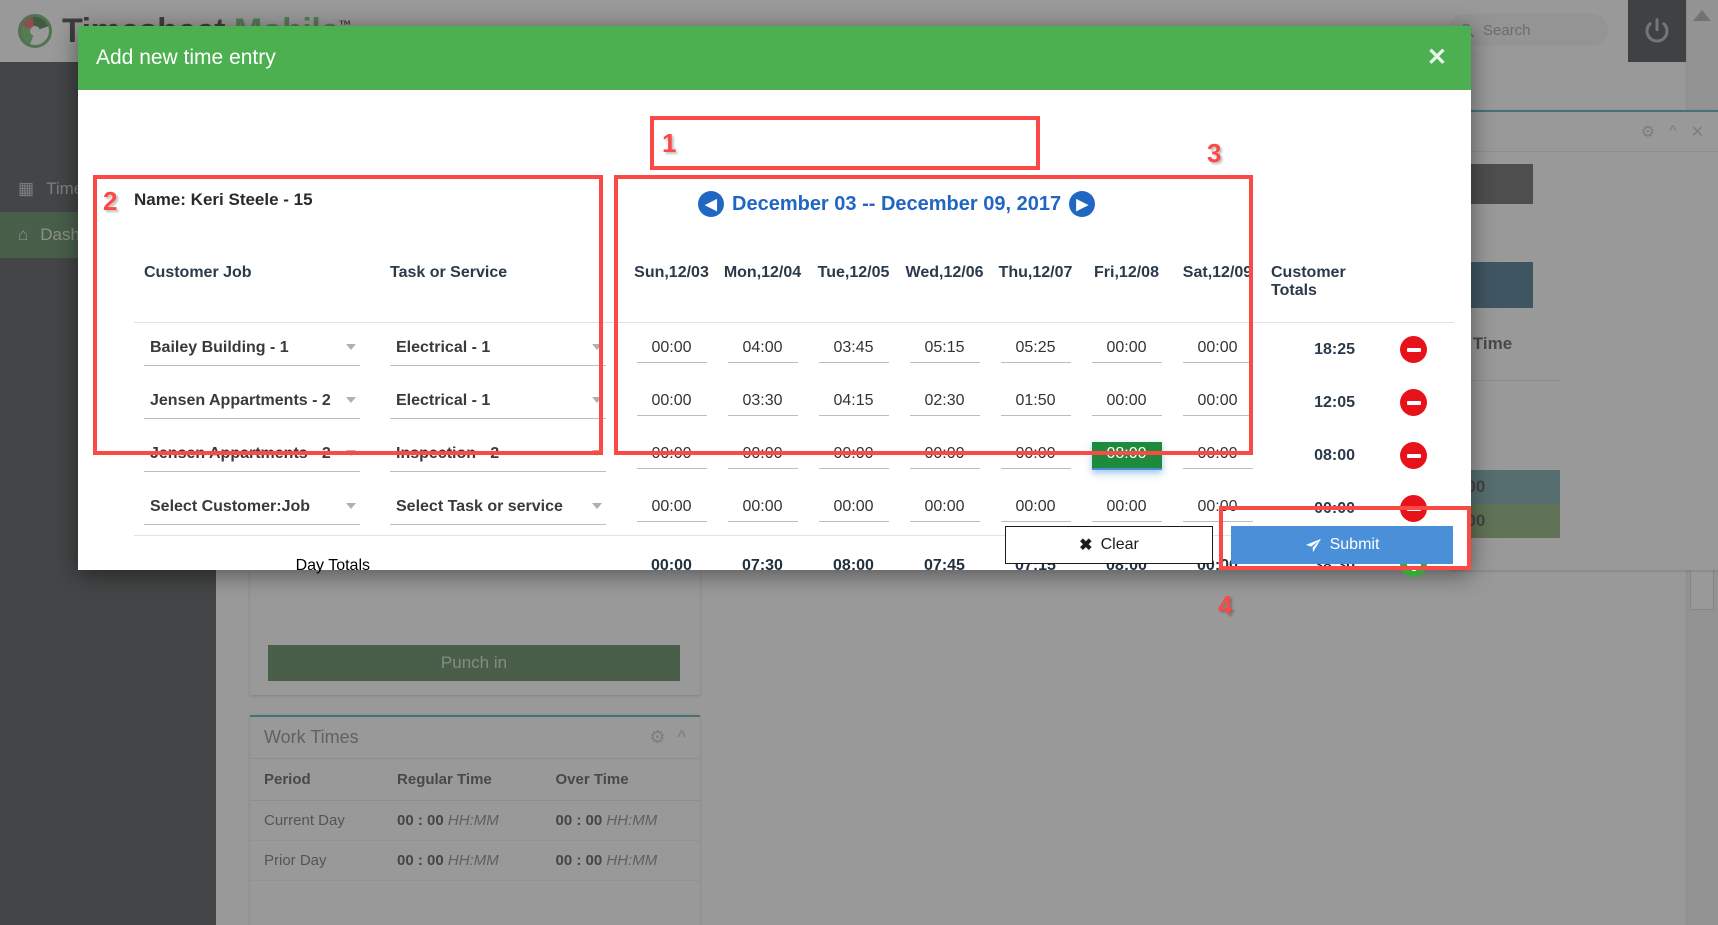 This screenshot has width=1718, height=925. Describe the element at coordinates (1354, 544) in the screenshot. I see `submit-button-label: Submit` at that location.